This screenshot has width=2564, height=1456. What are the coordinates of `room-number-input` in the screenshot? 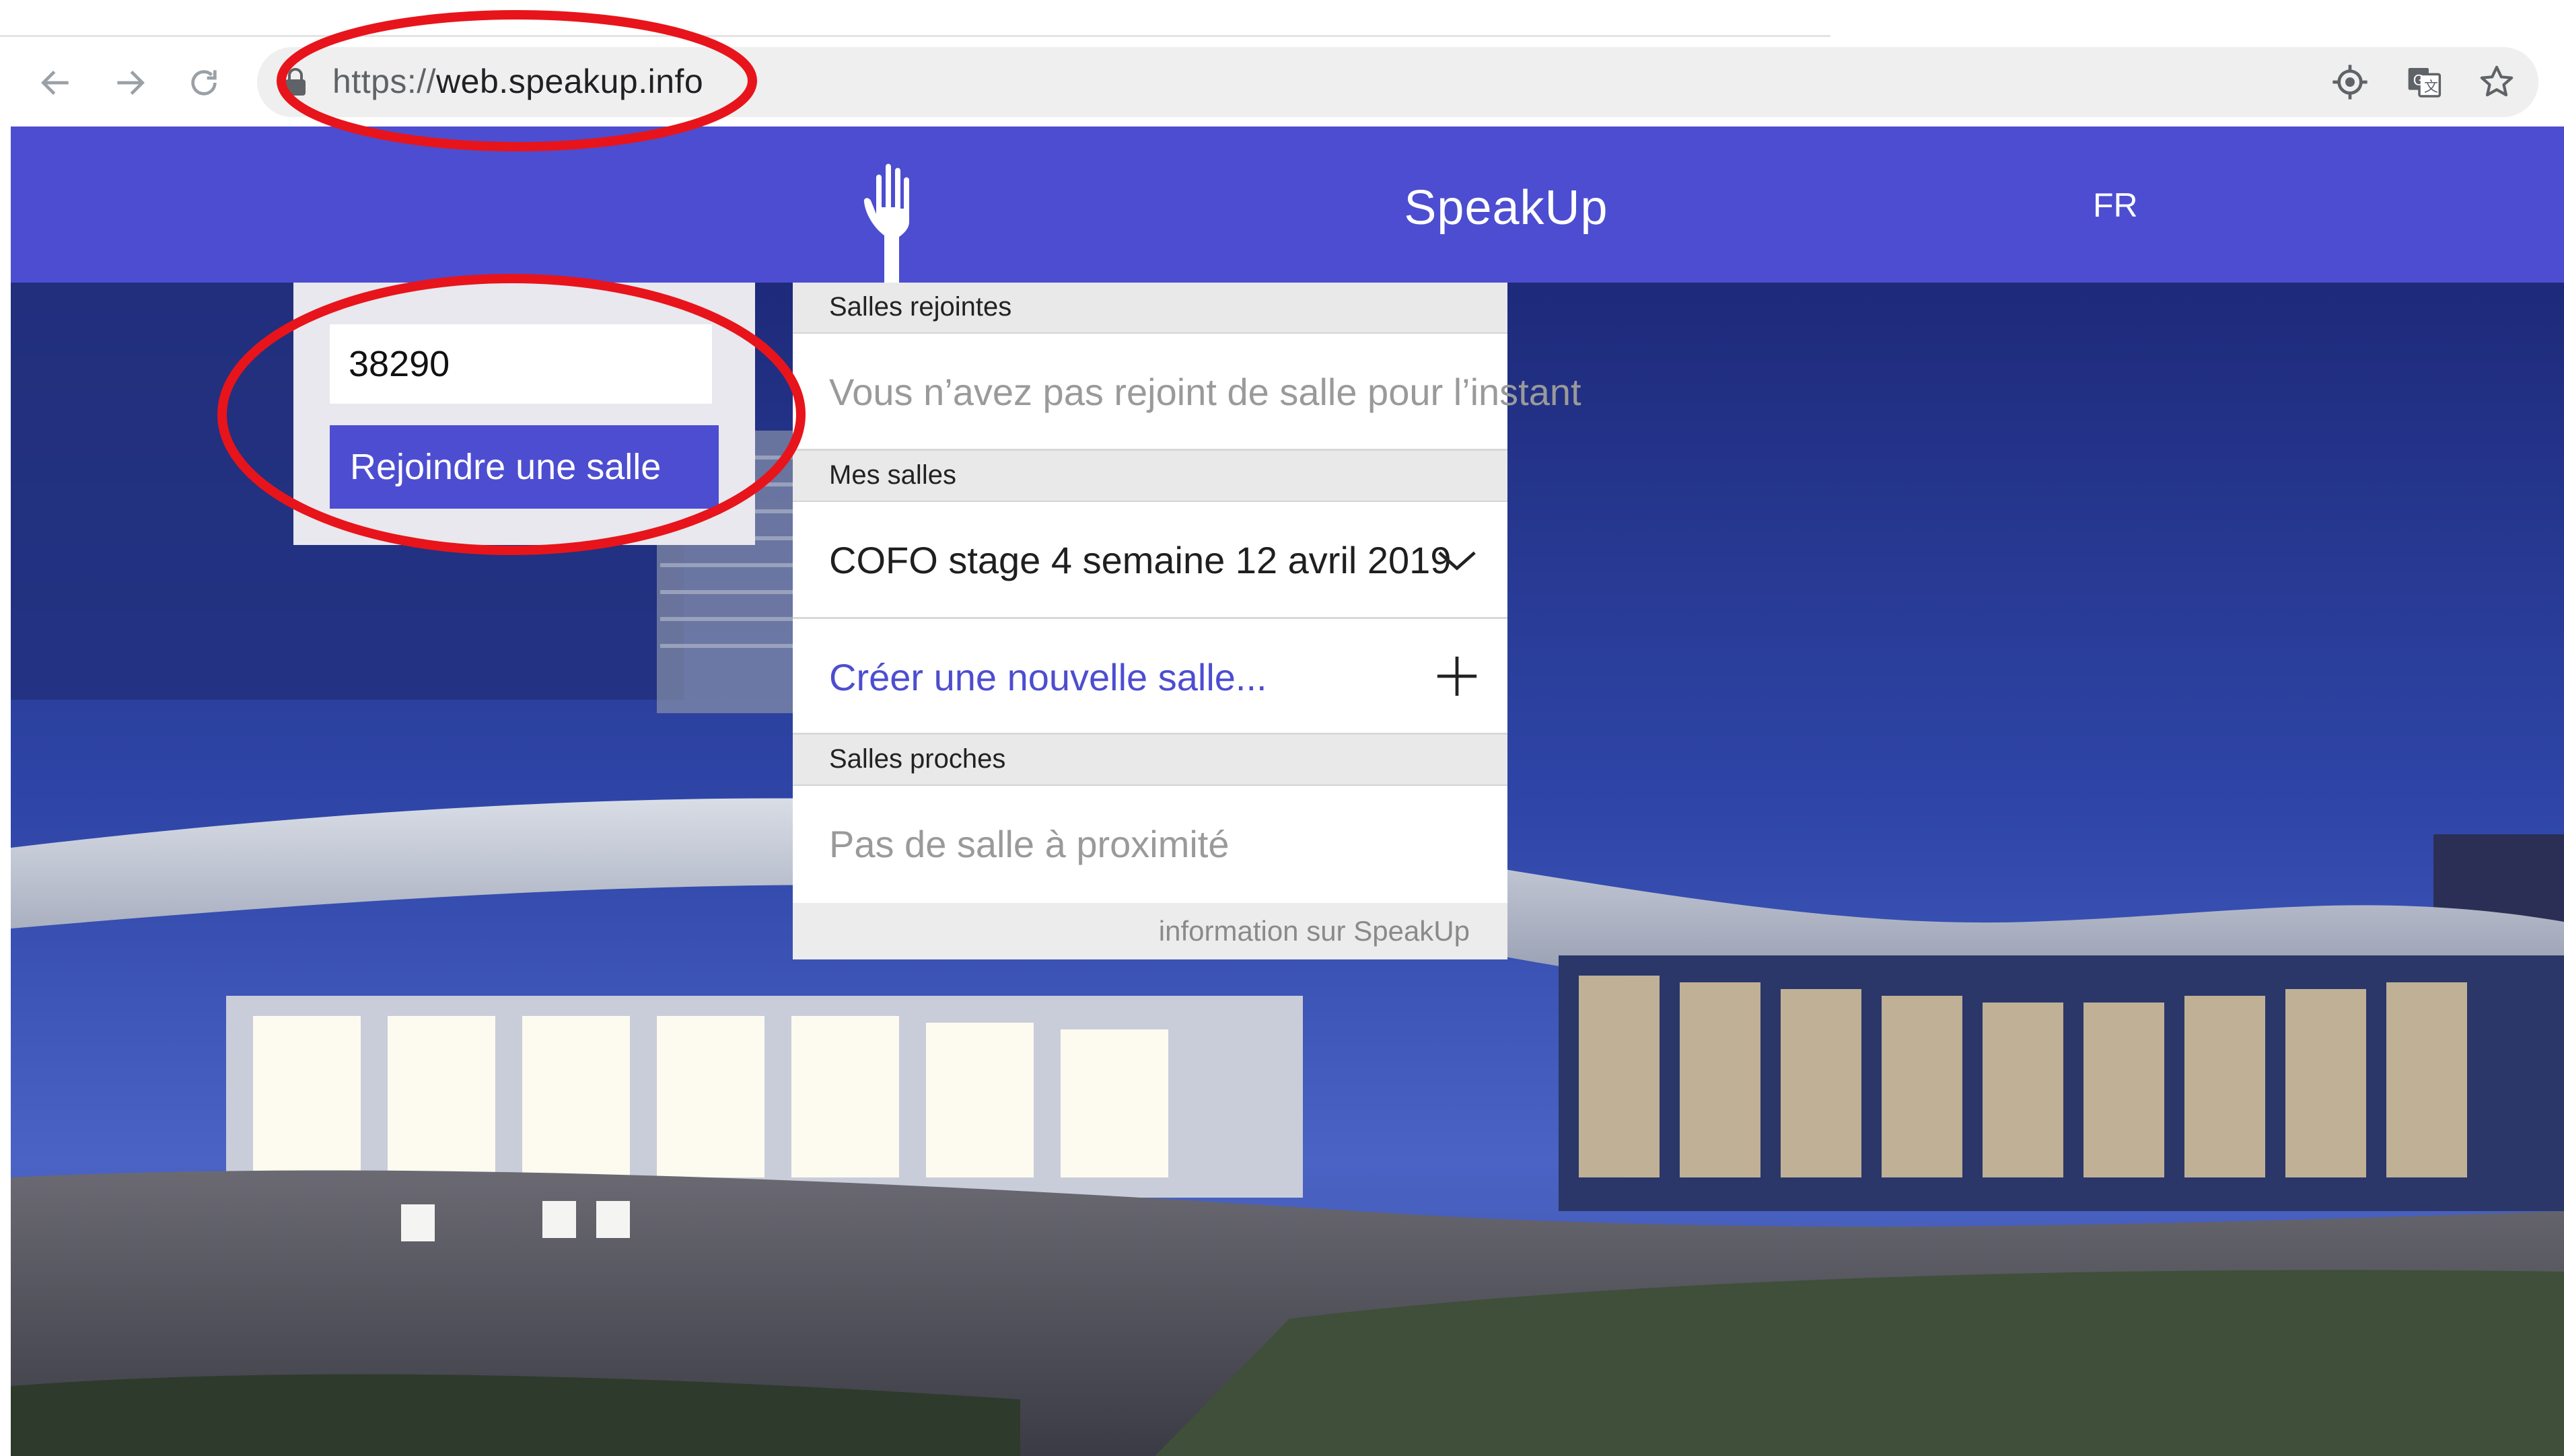 It's located at (521, 364).